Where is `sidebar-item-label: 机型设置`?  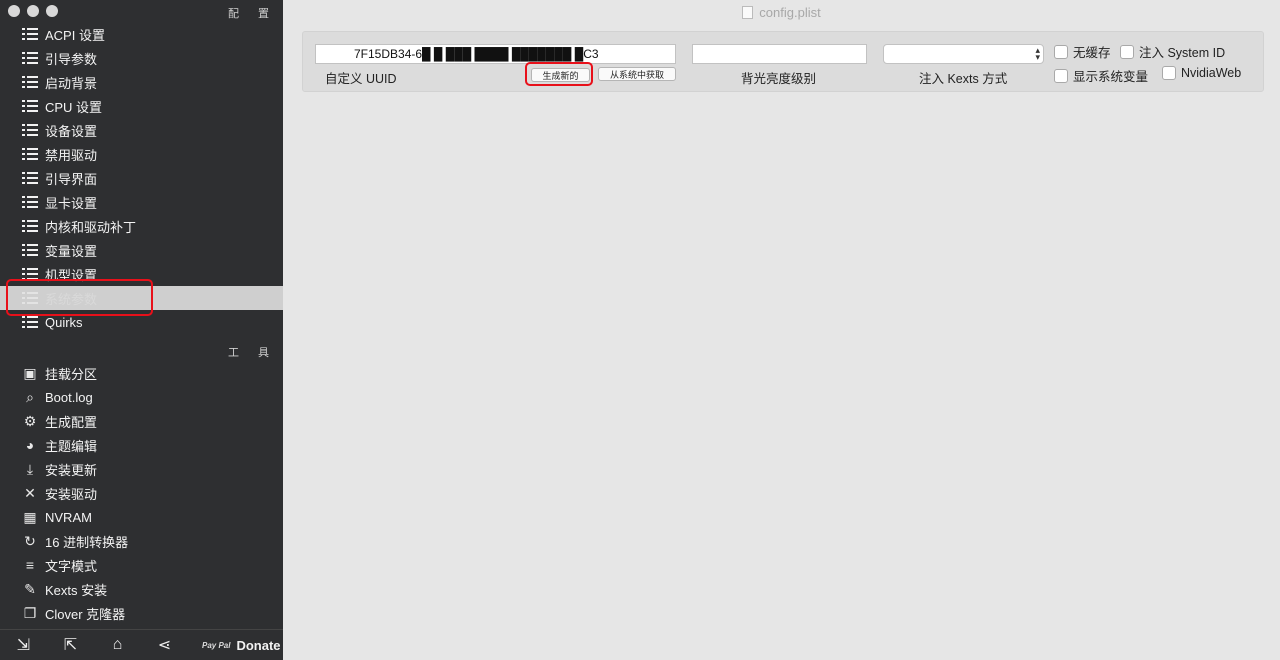
sidebar-item-label: 机型设置 is located at coordinates (71, 275).